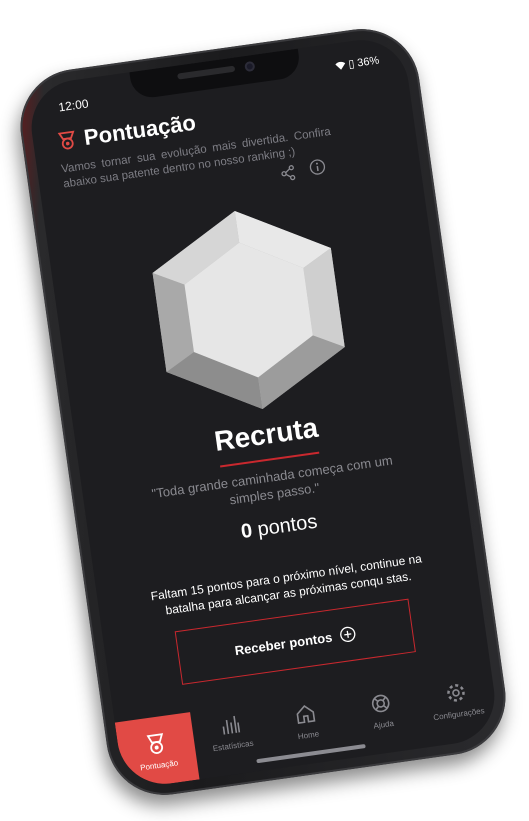  I want to click on nav-item-estatisticas: Estatísticas, so click(231, 732).